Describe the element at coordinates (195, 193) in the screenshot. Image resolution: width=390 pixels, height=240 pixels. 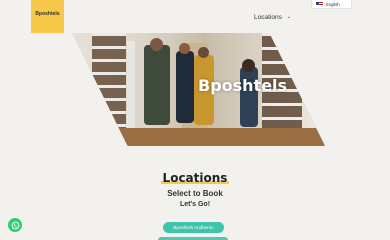
I see `section-subtitle: Select to Book` at that location.